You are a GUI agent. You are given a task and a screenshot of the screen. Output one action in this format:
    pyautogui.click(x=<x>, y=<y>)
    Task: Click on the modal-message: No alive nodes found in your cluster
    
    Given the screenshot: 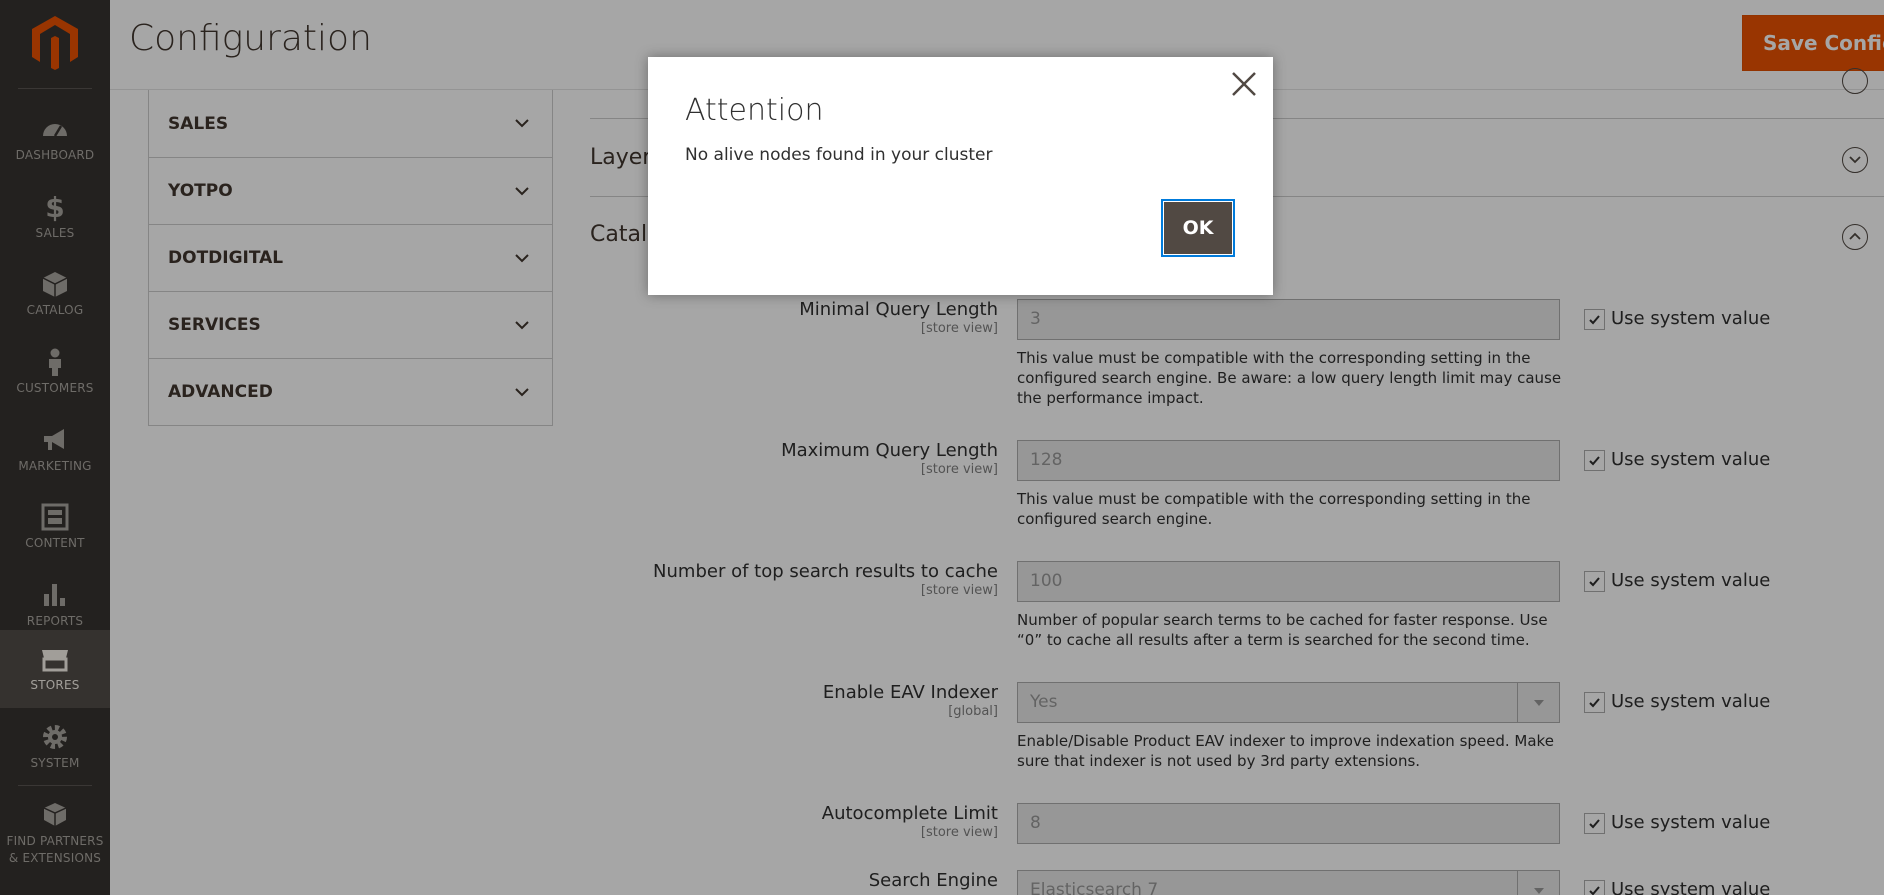 What is the action you would take?
    pyautogui.click(x=839, y=155)
    